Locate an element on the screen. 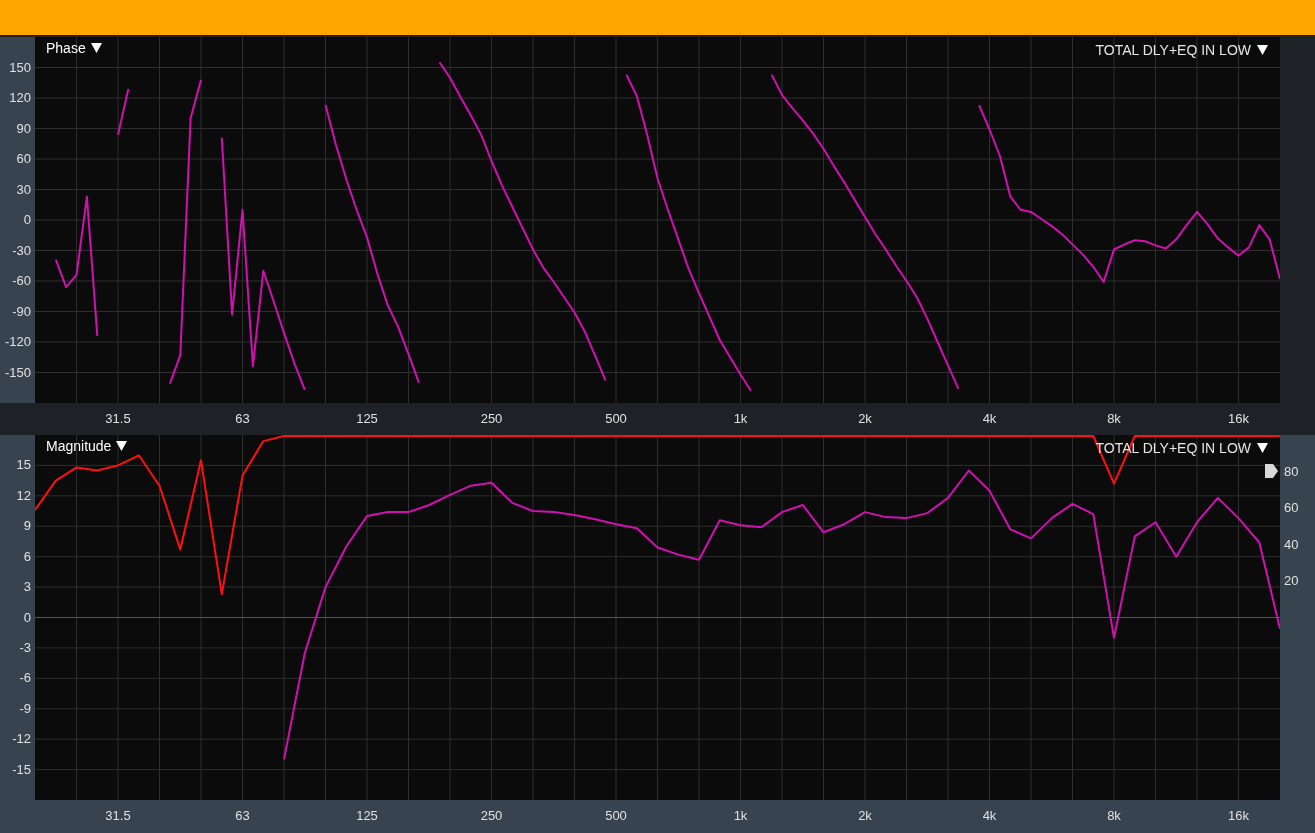 Image resolution: width=1315 pixels, height=833 pixels. axis-tick-label: 30 is located at coordinates (23, 189).